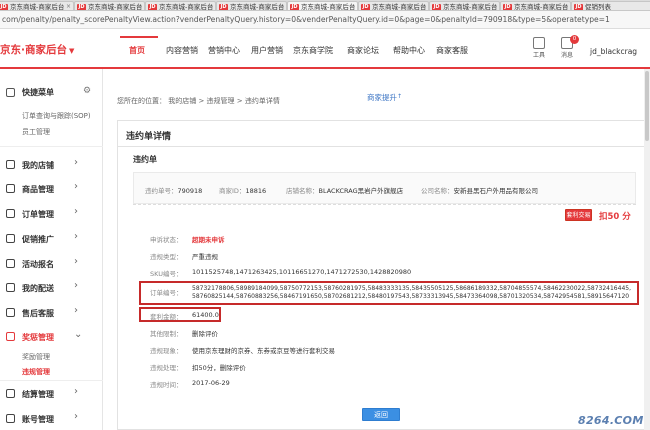 The height and width of the screenshot is (430, 650). Describe the element at coordinates (51, 337) in the screenshot. I see `sidebar-item-rewards-penalties: 奖惩管理 ⌄` at that location.